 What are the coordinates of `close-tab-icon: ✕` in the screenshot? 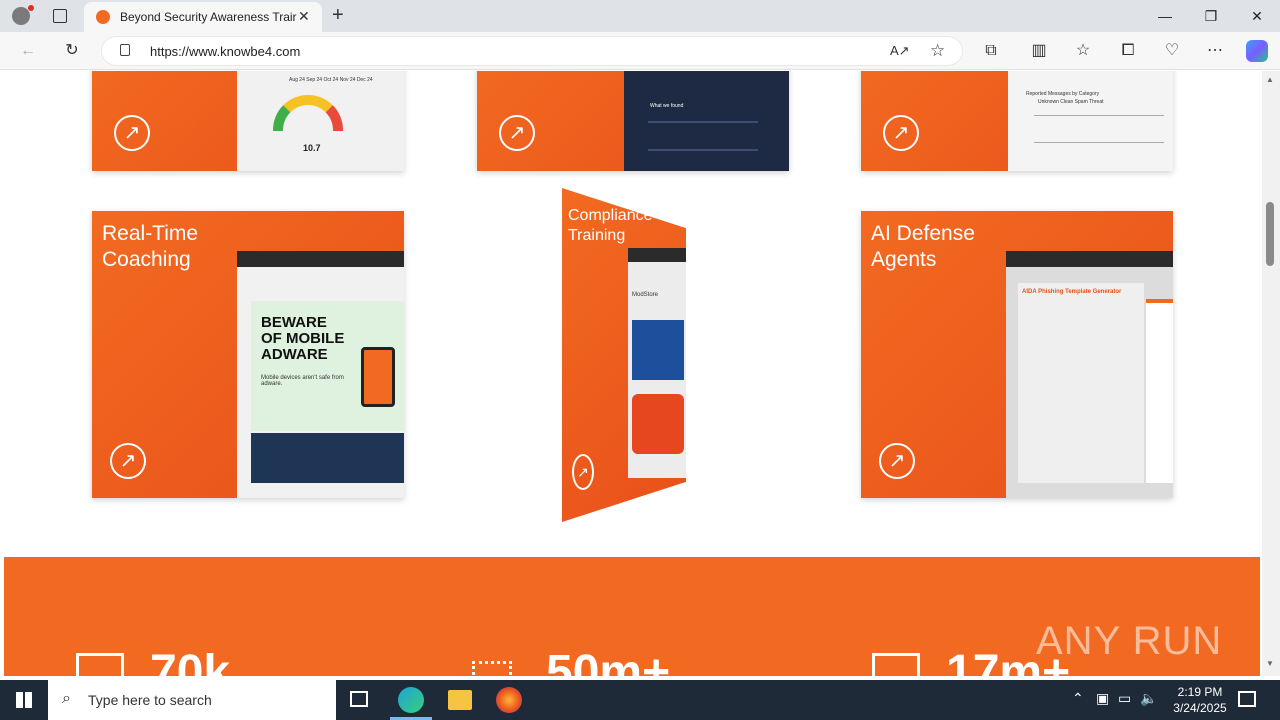 It's located at (304, 16).